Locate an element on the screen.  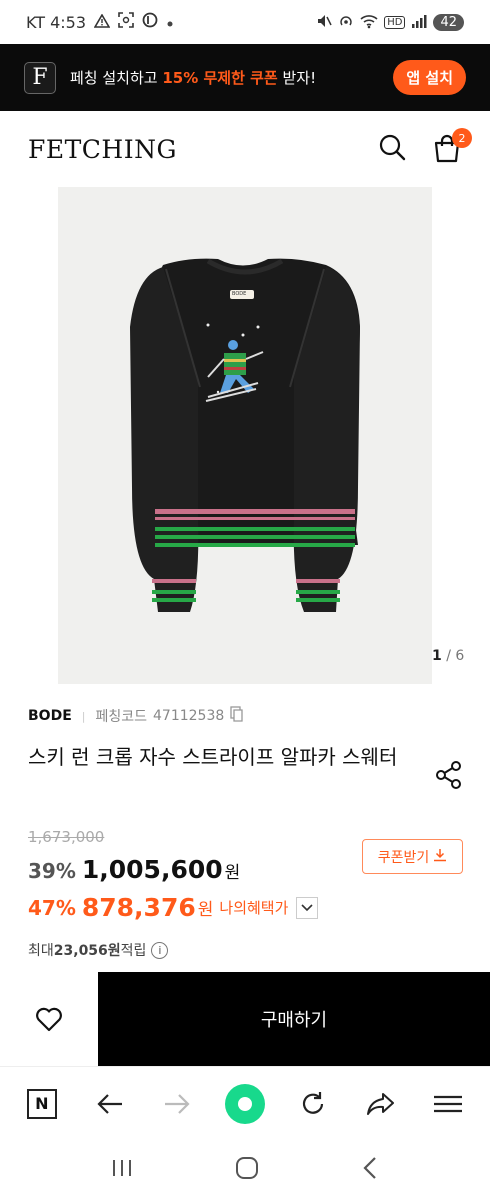
cart-button: 2 is located at coordinates (452, 146).